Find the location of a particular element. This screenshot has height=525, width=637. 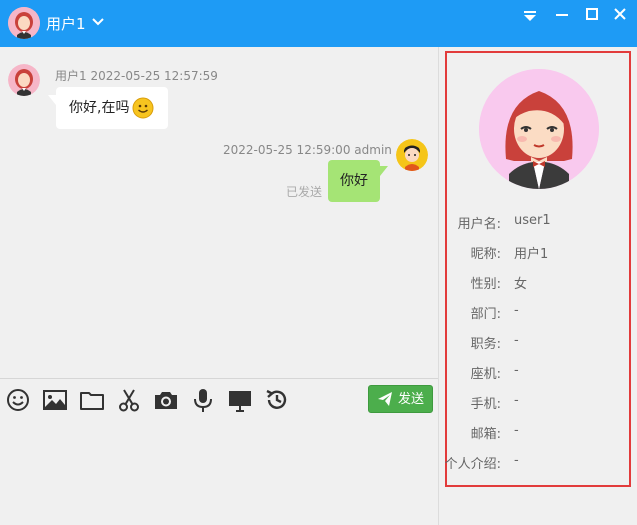

profile-field-department: 部门: - is located at coordinates (538, 313).